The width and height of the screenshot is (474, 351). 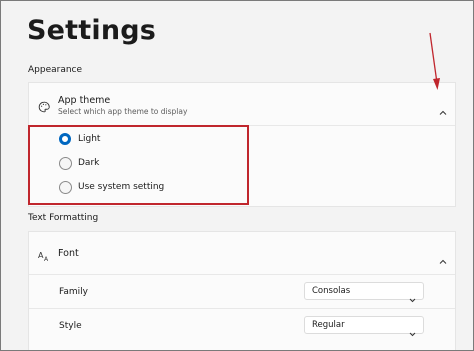 I want to click on font-title: Font, so click(x=68, y=253).